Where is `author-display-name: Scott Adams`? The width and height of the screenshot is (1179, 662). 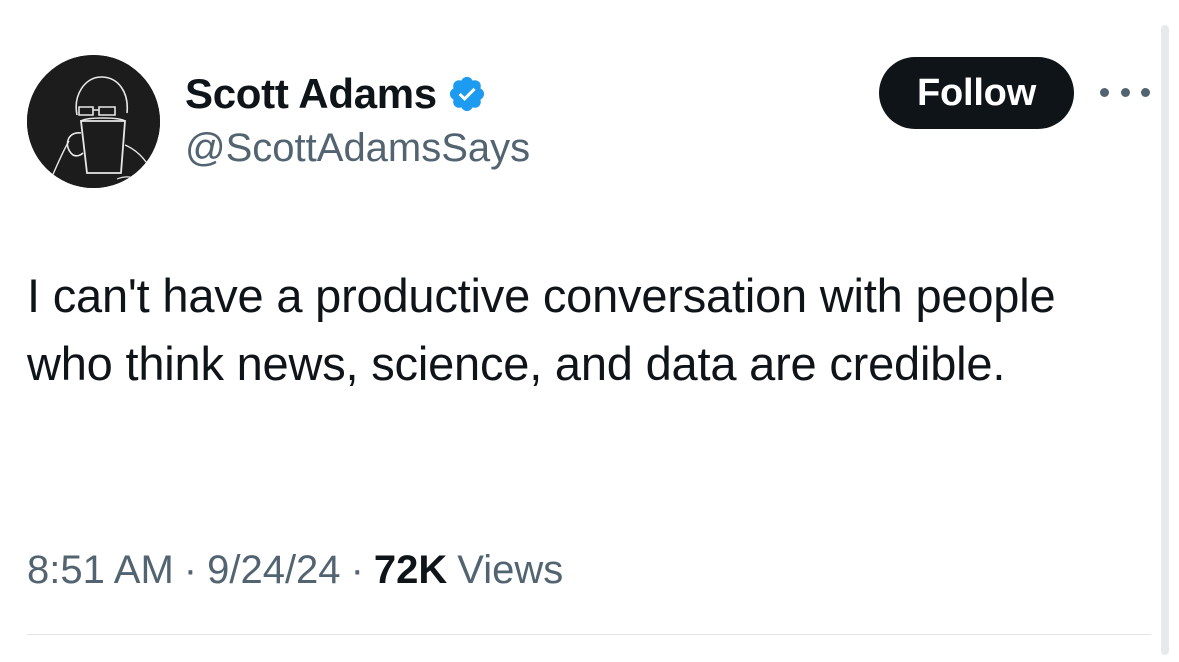
author-display-name: Scott Adams is located at coordinates (311, 94).